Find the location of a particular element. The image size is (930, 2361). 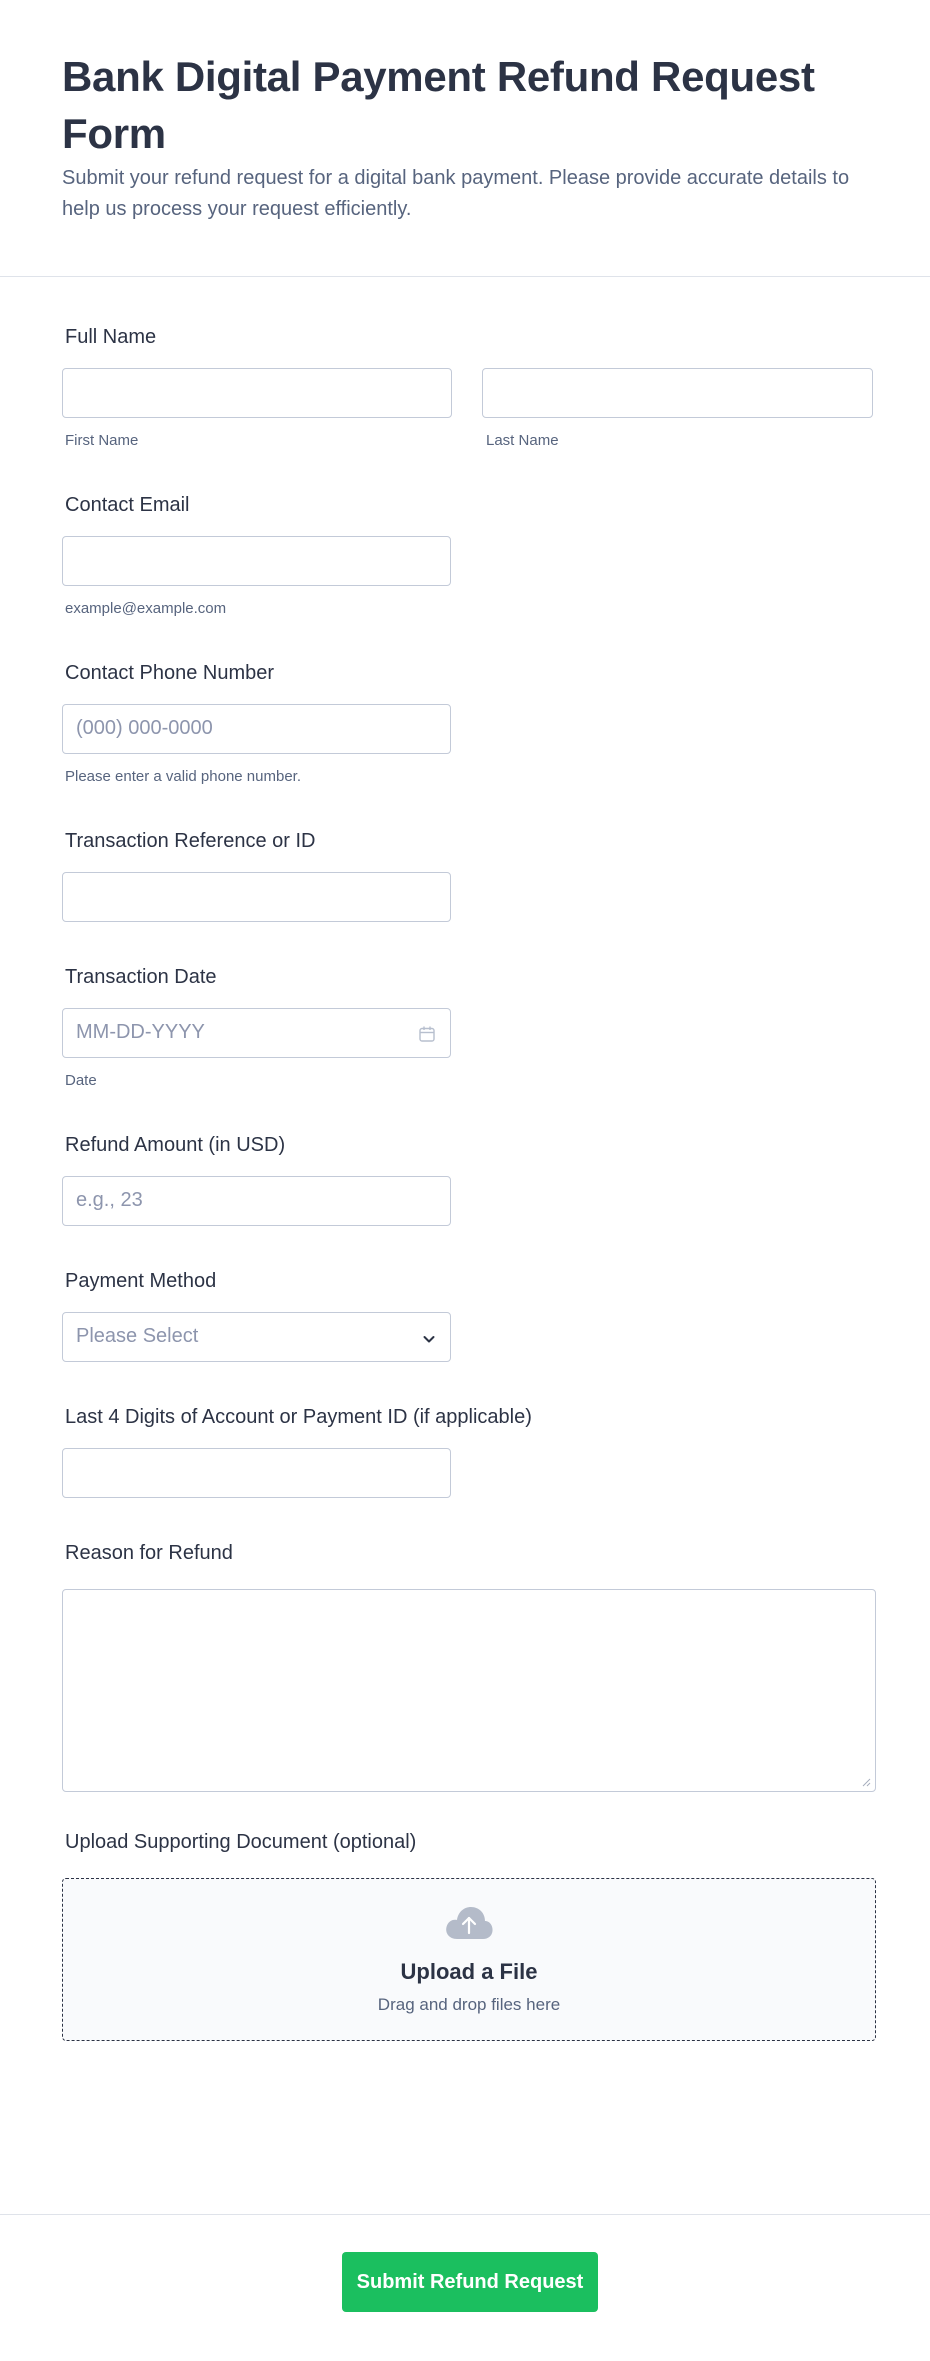

last-name-sublabel: Last Name is located at coordinates (522, 440).